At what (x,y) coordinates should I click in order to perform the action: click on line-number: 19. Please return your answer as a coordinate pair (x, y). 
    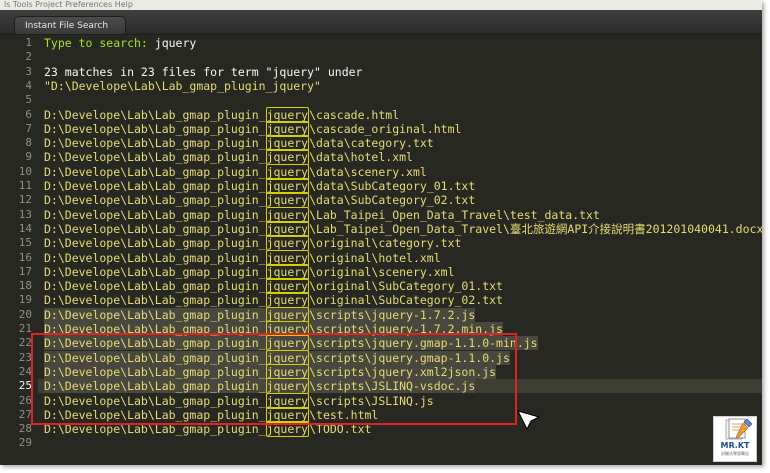
    Looking at the image, I should click on (25, 299).